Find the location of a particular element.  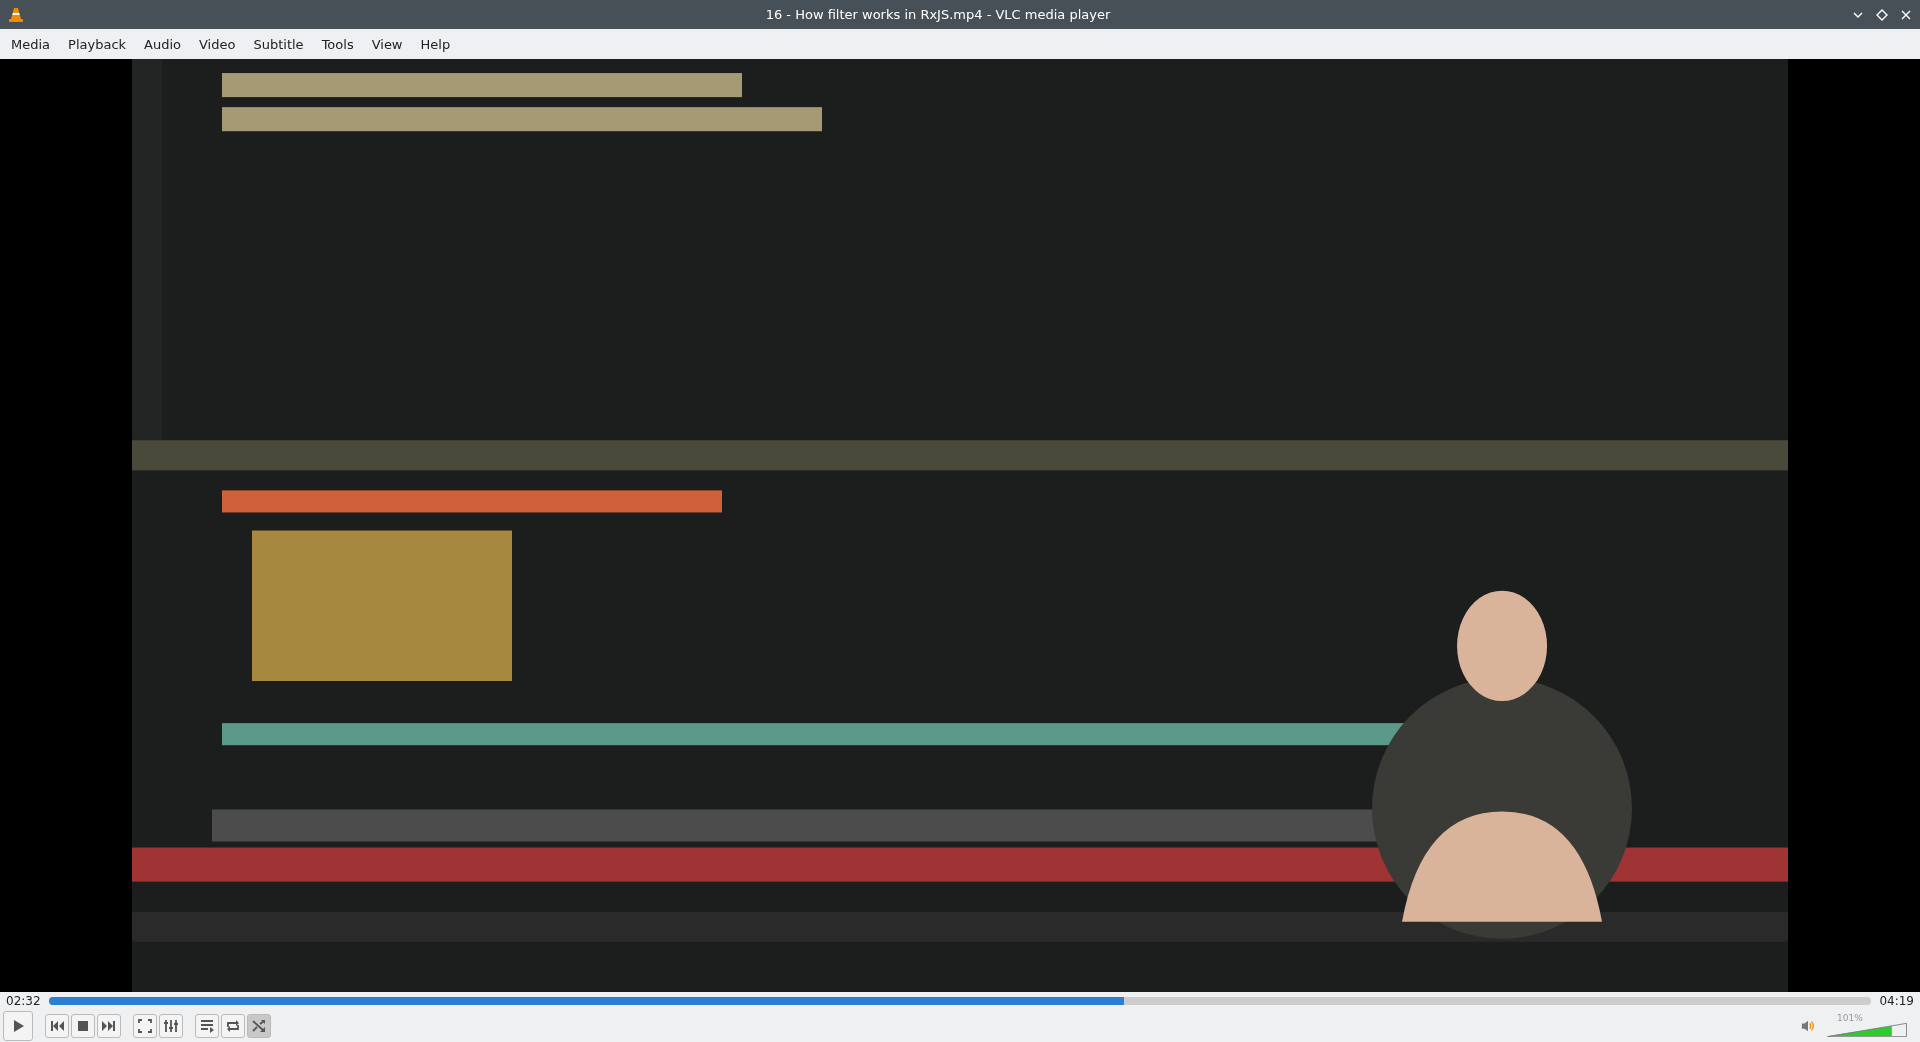

seek-bar is located at coordinates (960, 1000).